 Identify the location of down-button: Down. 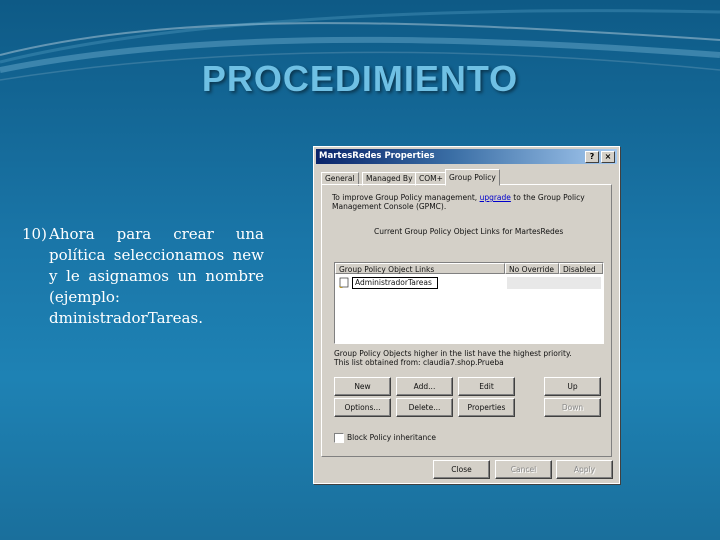
(572, 407).